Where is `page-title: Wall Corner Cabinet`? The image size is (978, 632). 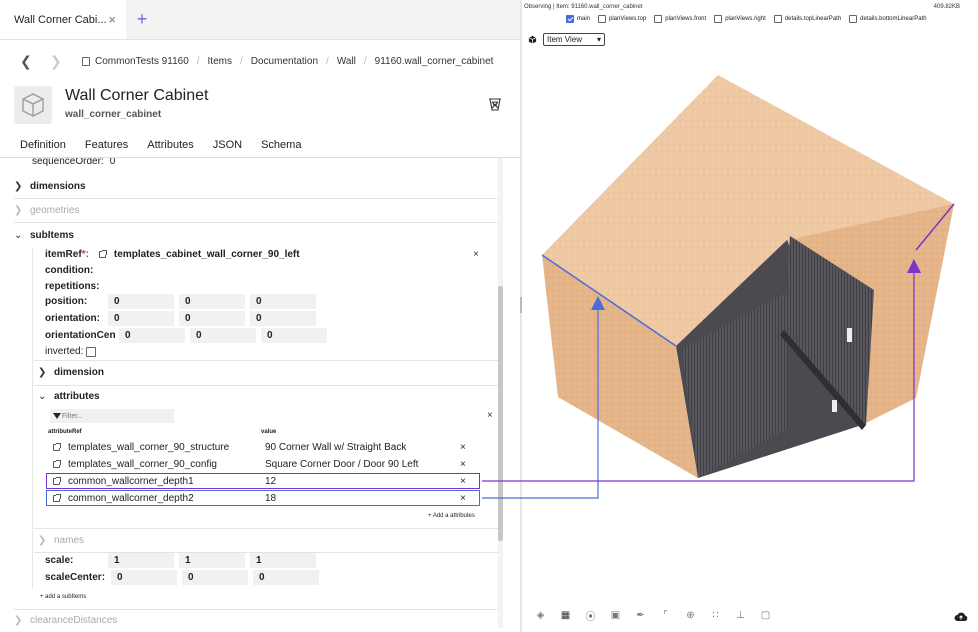 page-title: Wall Corner Cabinet is located at coordinates (137, 95).